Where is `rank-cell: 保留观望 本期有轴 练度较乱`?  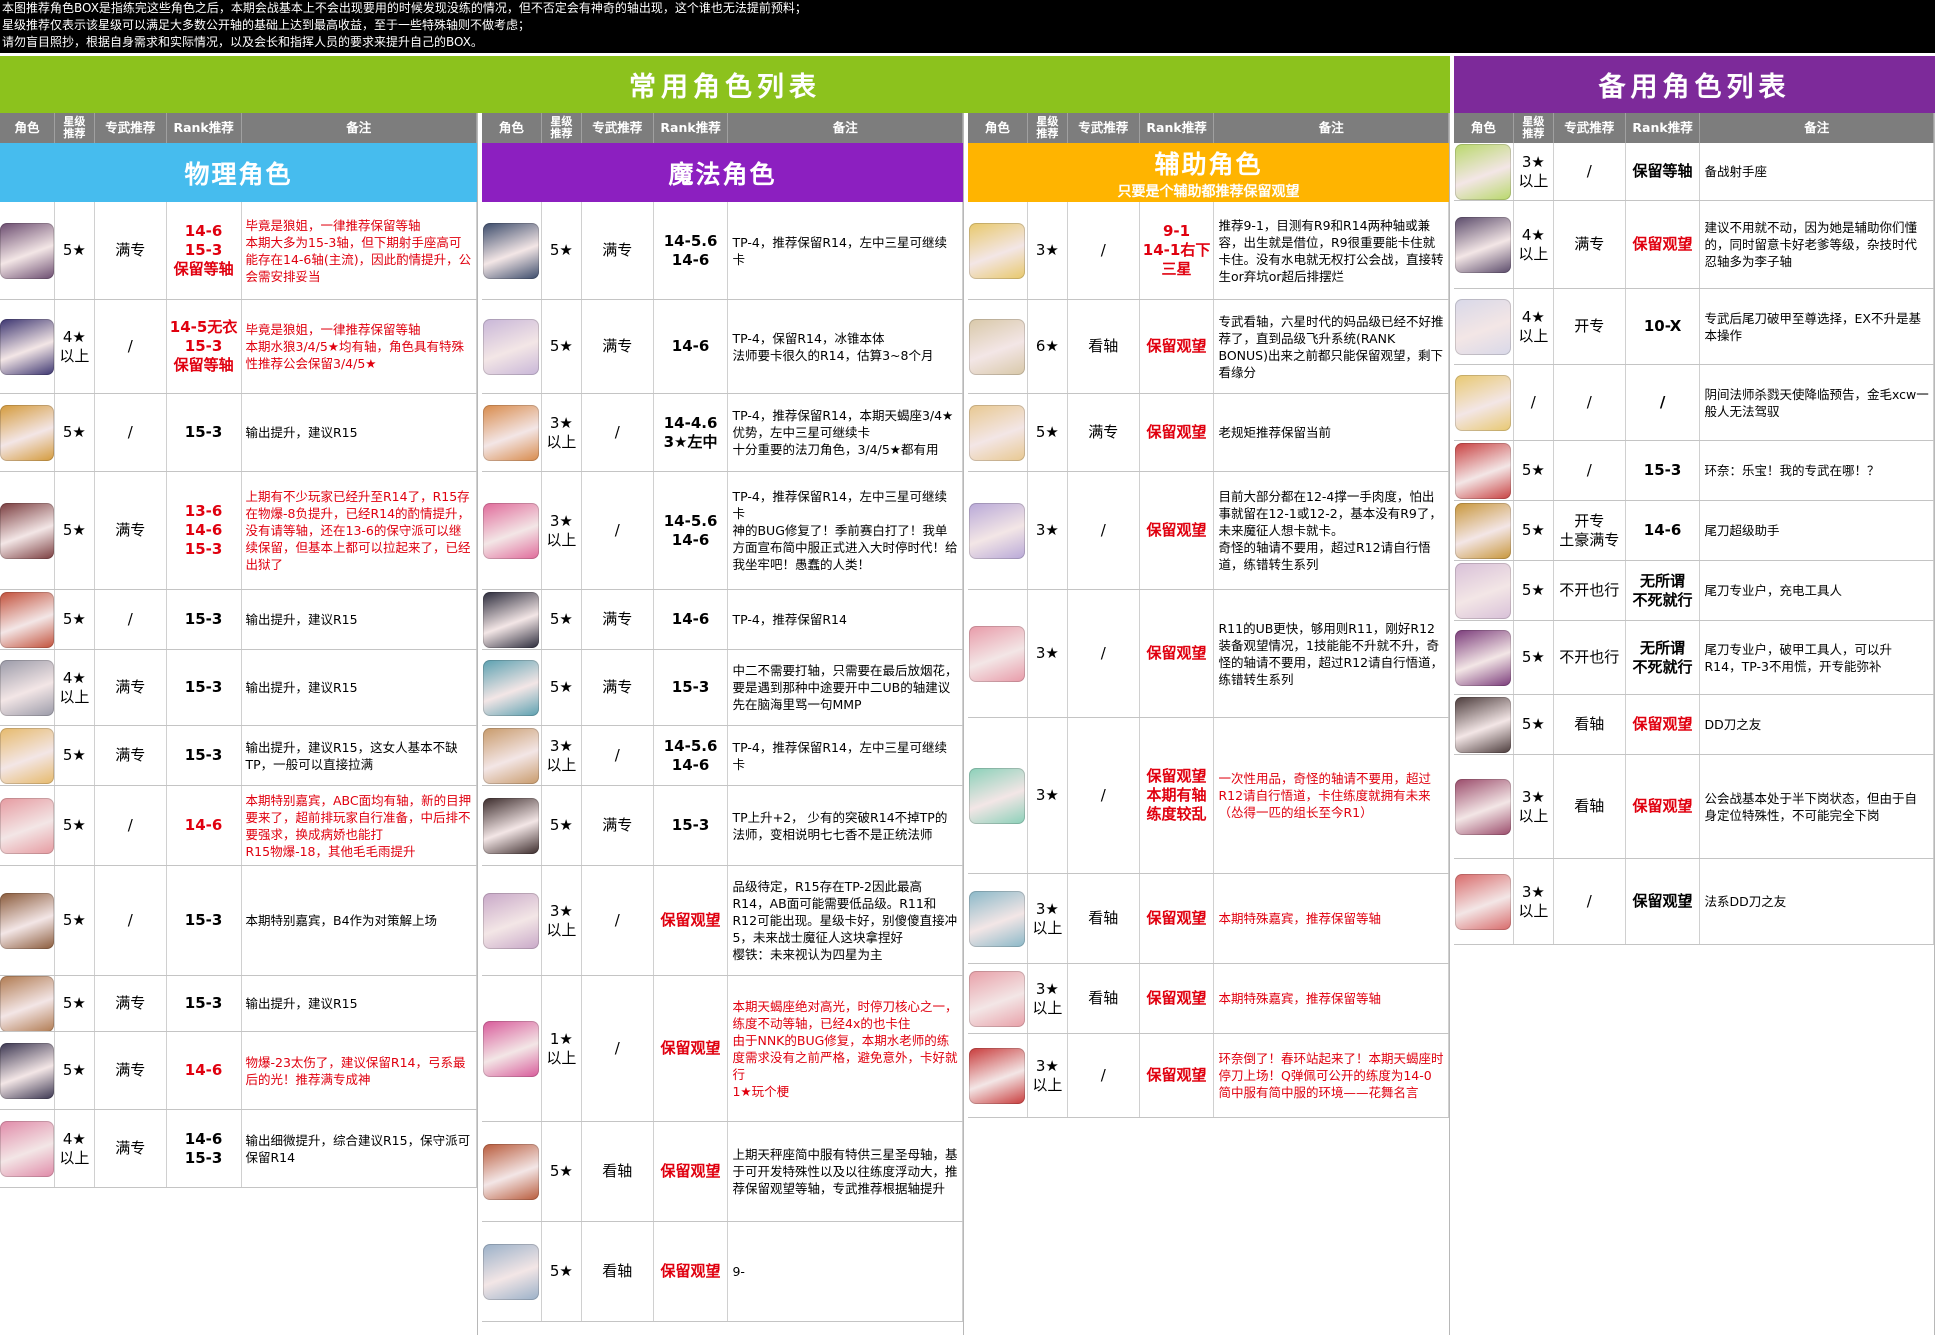 rank-cell: 保留观望 本期有轴 练度较乱 is located at coordinates (1177, 795).